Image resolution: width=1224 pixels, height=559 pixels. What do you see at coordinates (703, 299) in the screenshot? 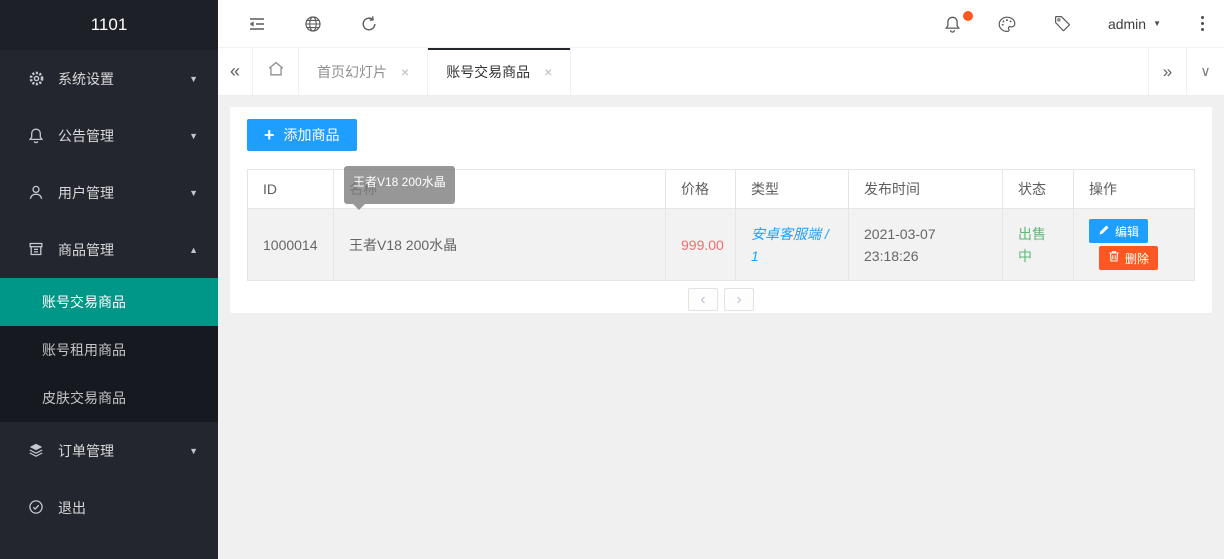
I see `prev-page-button: ‹` at bounding box center [703, 299].